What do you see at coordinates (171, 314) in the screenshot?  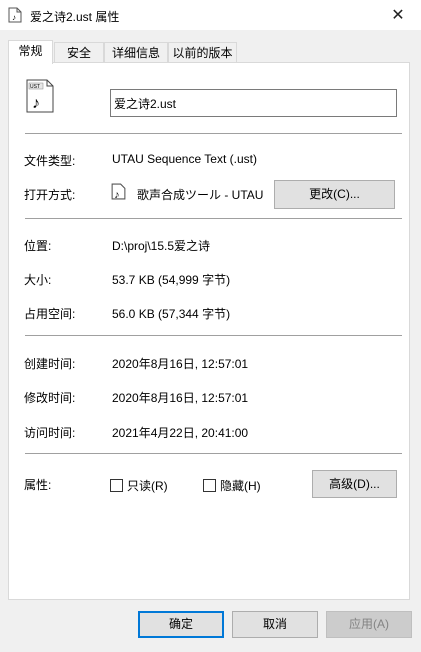 I see `size-on-disk-value: 56.0 KB (57,344 字节)` at bounding box center [171, 314].